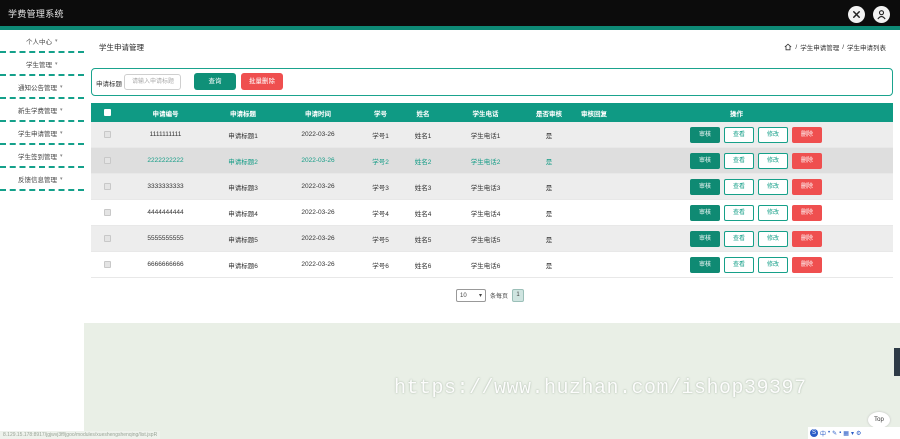 The image size is (900, 439). What do you see at coordinates (423, 113) in the screenshot?
I see `column-header: 姓名` at bounding box center [423, 113].